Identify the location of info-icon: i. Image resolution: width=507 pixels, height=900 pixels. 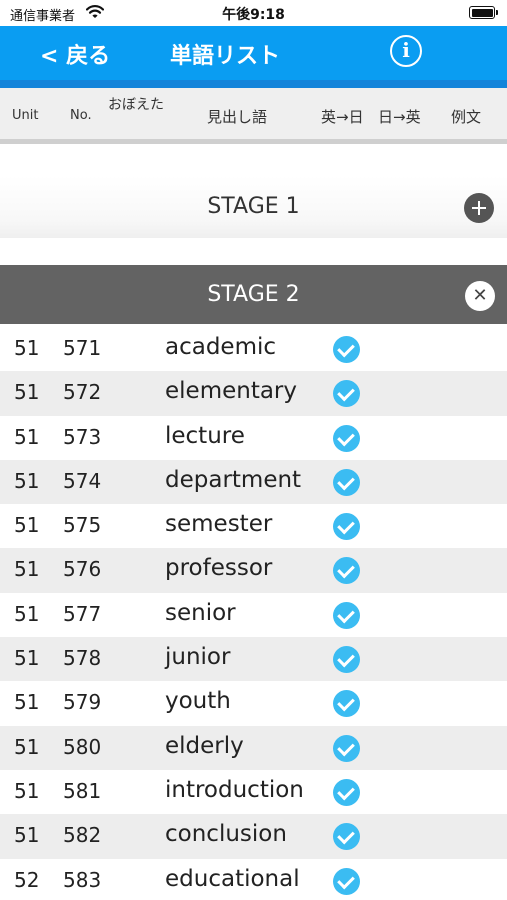
(406, 51).